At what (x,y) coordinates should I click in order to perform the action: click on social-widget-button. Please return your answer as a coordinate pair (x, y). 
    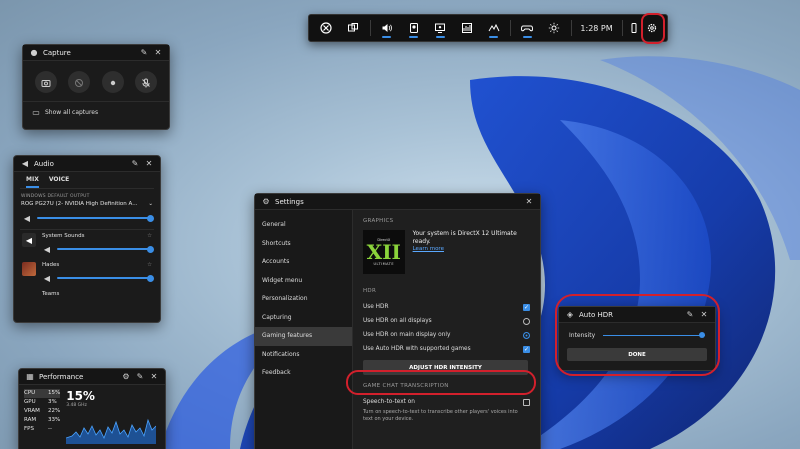
    Looking at the image, I should click on (493, 28).